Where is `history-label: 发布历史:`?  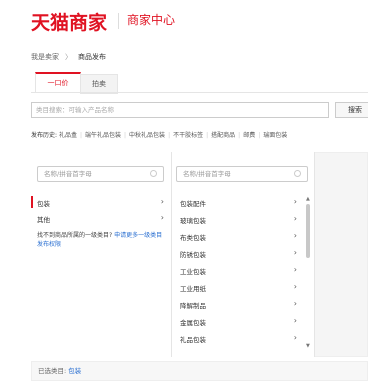 history-label: 发布历史: is located at coordinates (44, 135).